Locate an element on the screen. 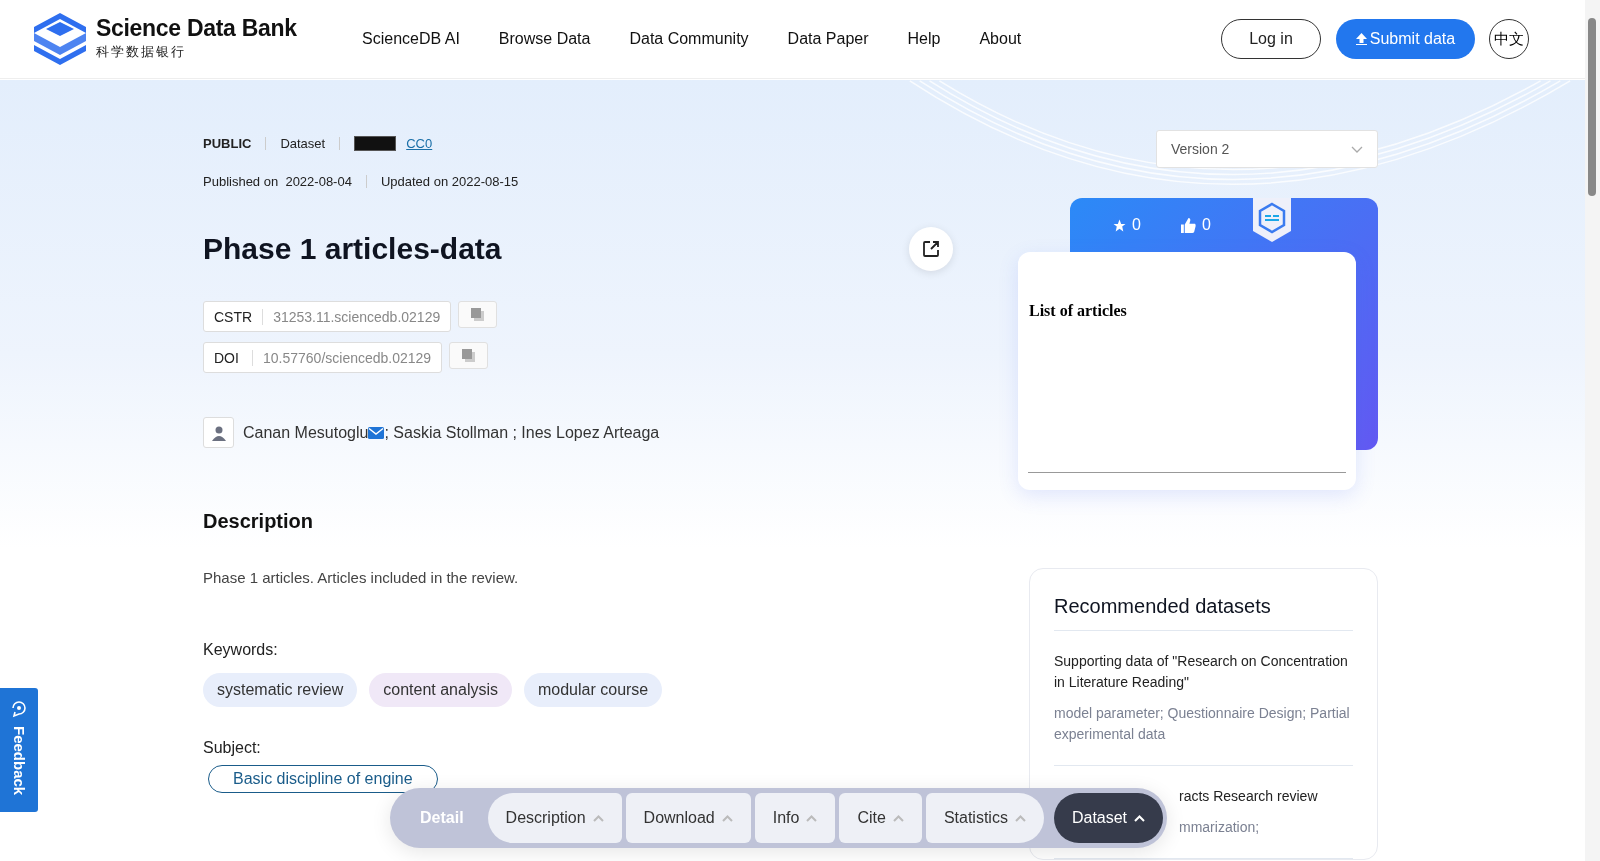 This screenshot has width=1600, height=861. scrollbar is located at coordinates (1592, 430).